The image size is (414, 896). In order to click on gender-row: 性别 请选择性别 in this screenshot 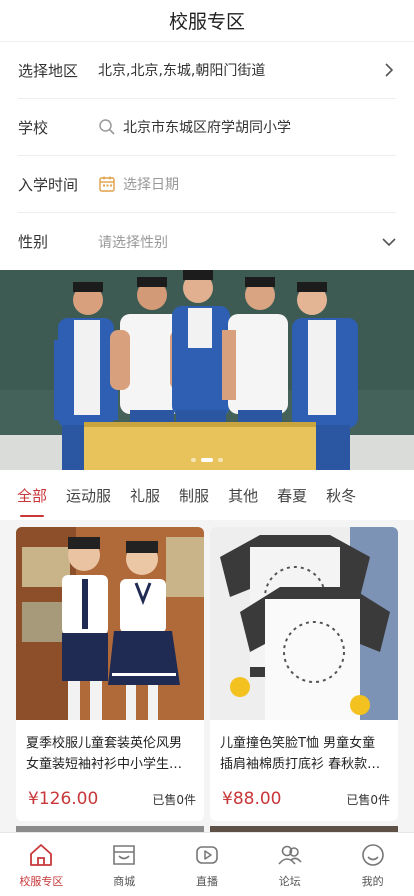, I will do `click(207, 241)`.